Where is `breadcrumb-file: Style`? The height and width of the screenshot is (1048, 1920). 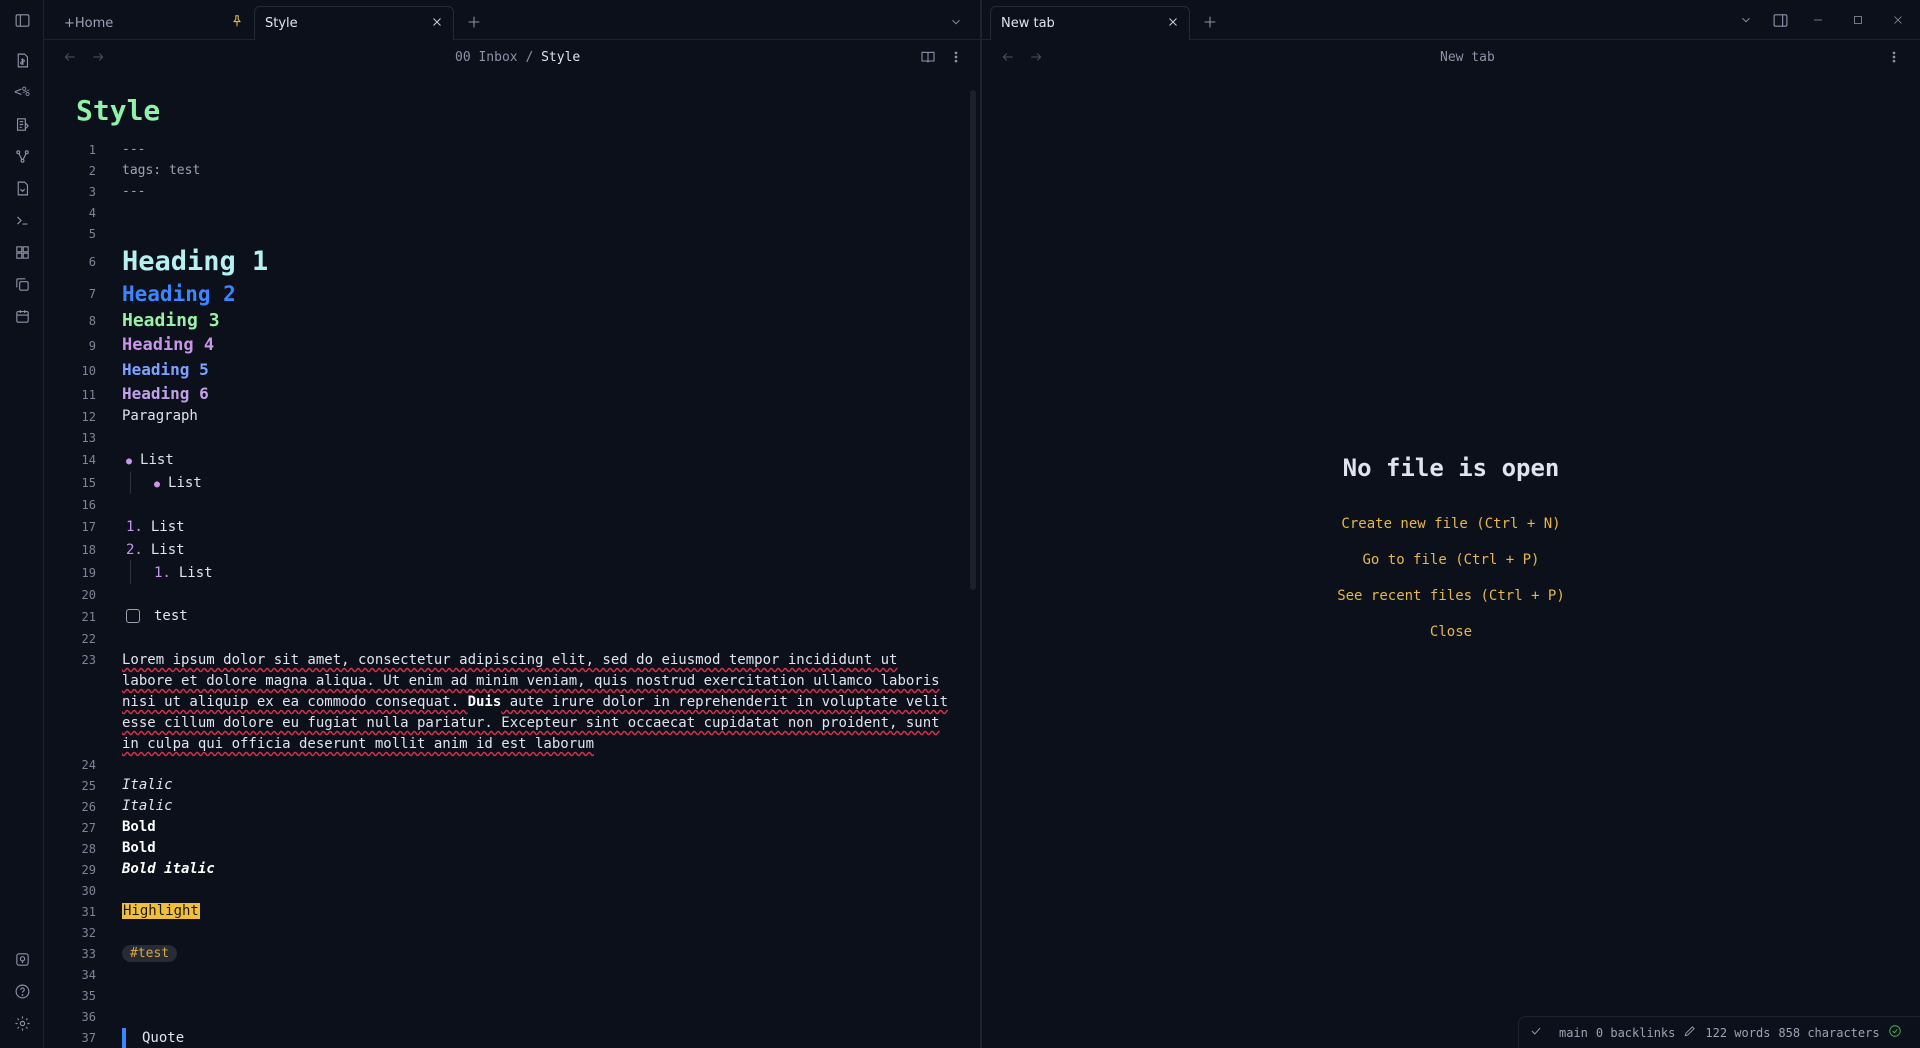 breadcrumb-file: Style is located at coordinates (560, 57).